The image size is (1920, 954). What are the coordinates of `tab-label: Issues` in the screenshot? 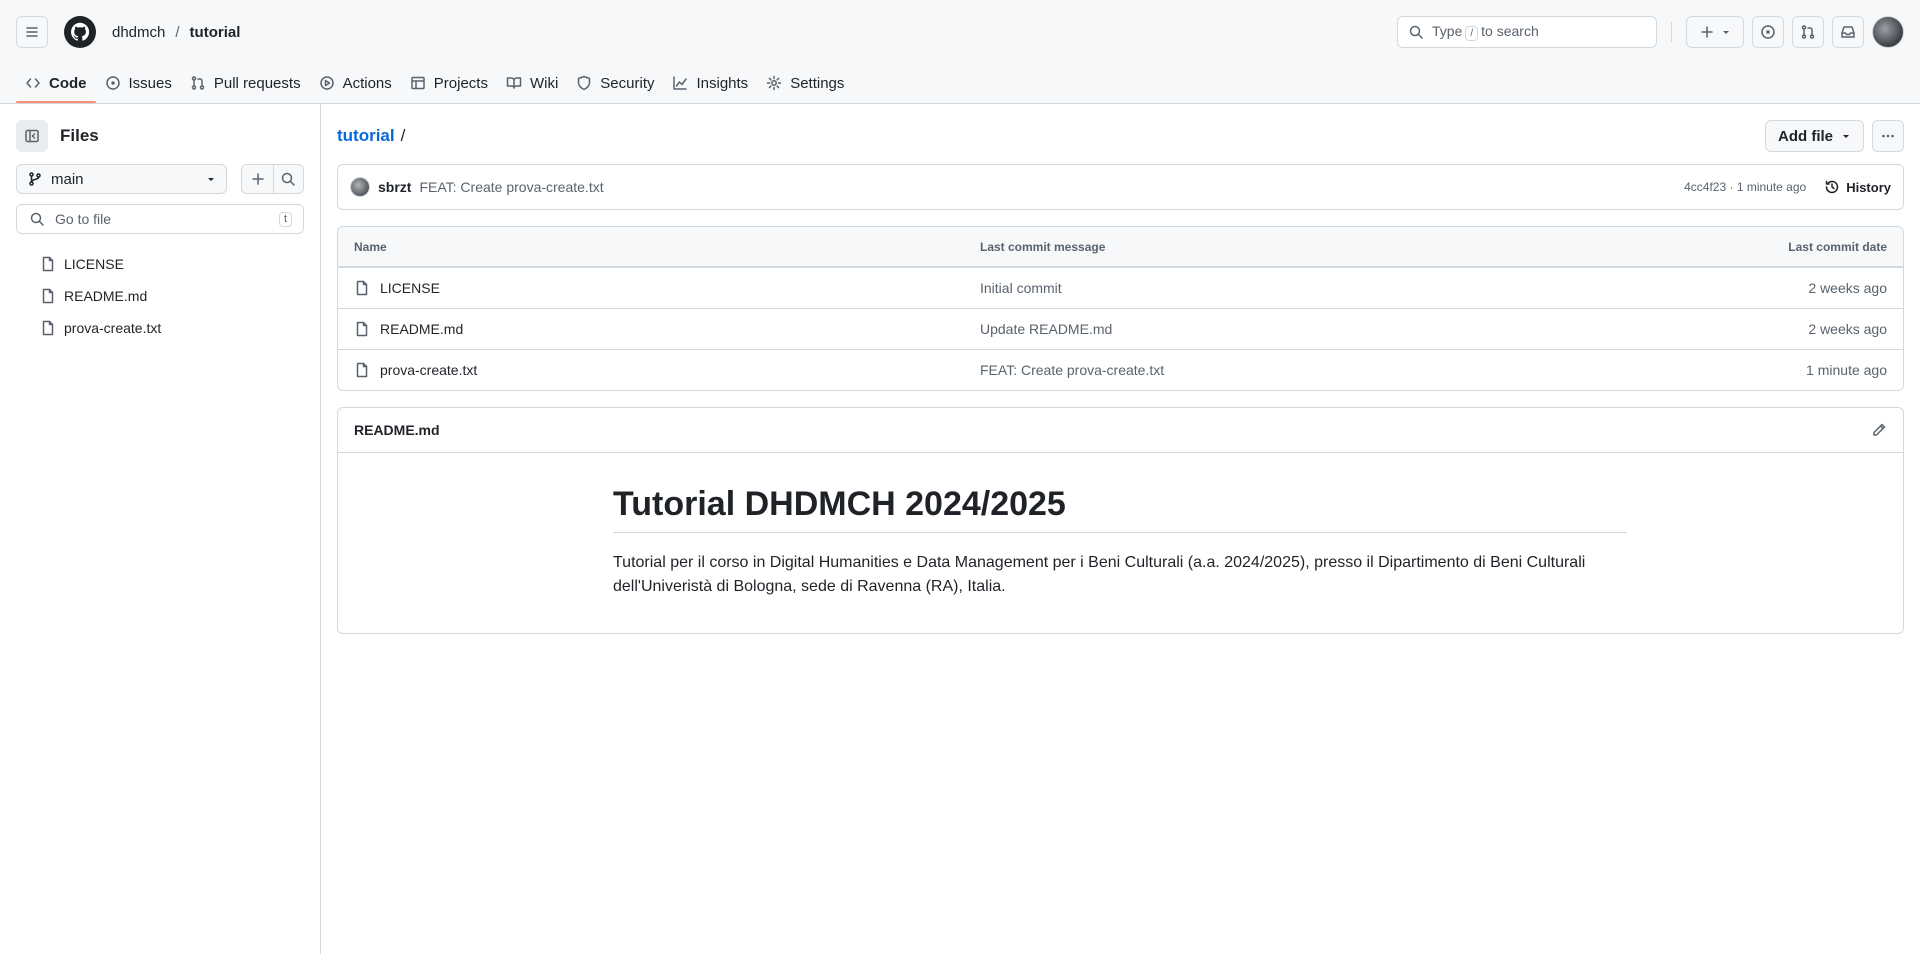 It's located at (150, 83).